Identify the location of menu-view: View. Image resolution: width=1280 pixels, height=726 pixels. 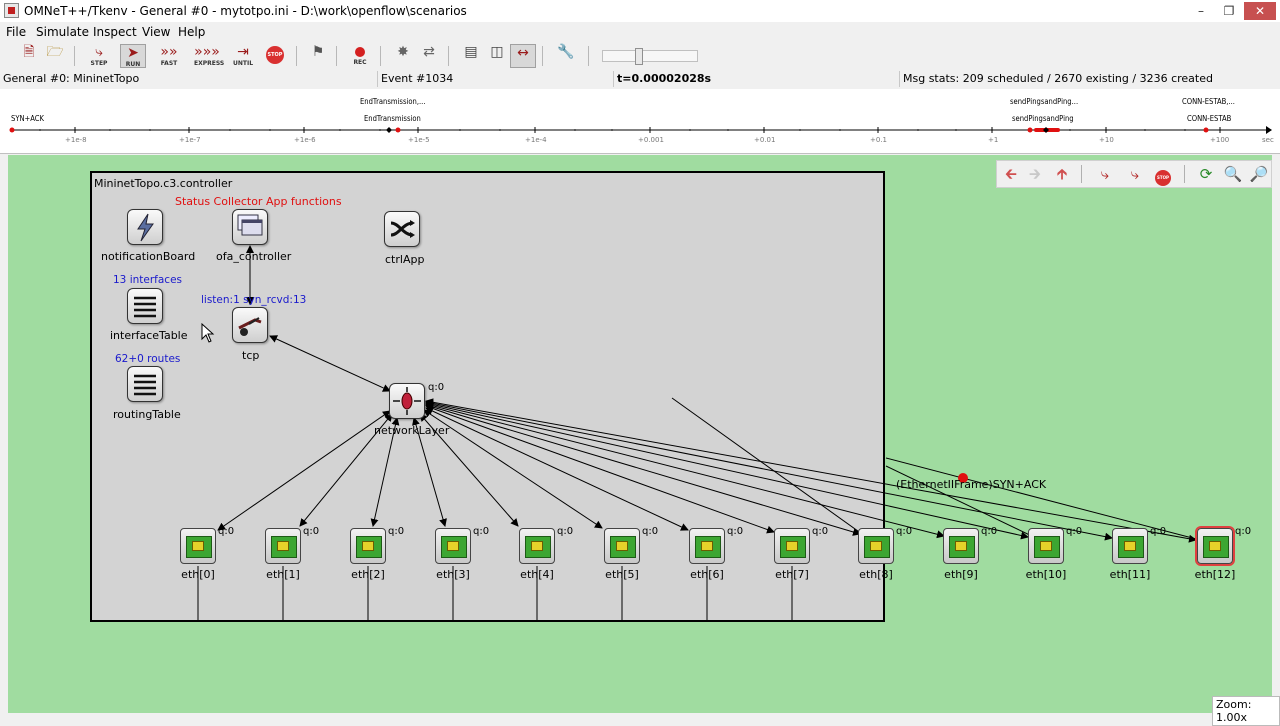
(156, 32).